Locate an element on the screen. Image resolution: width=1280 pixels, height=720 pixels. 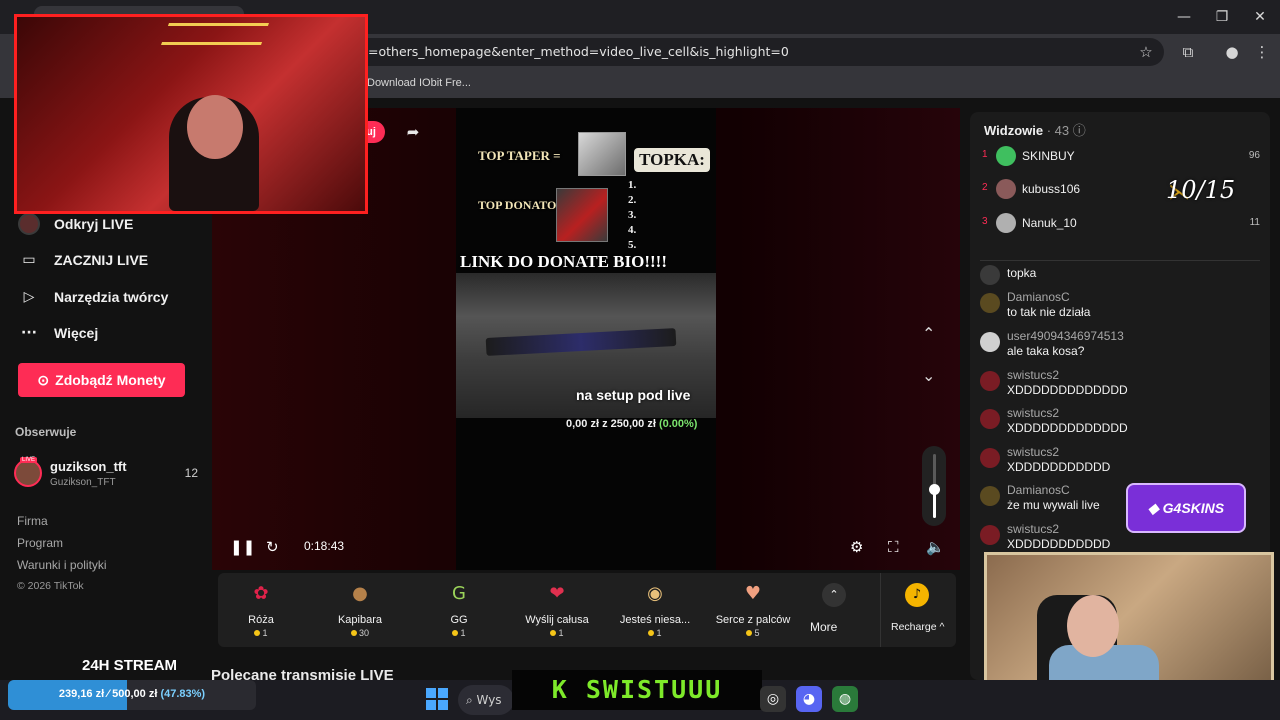
footer-firma: Firma is located at coordinates (32, 521).